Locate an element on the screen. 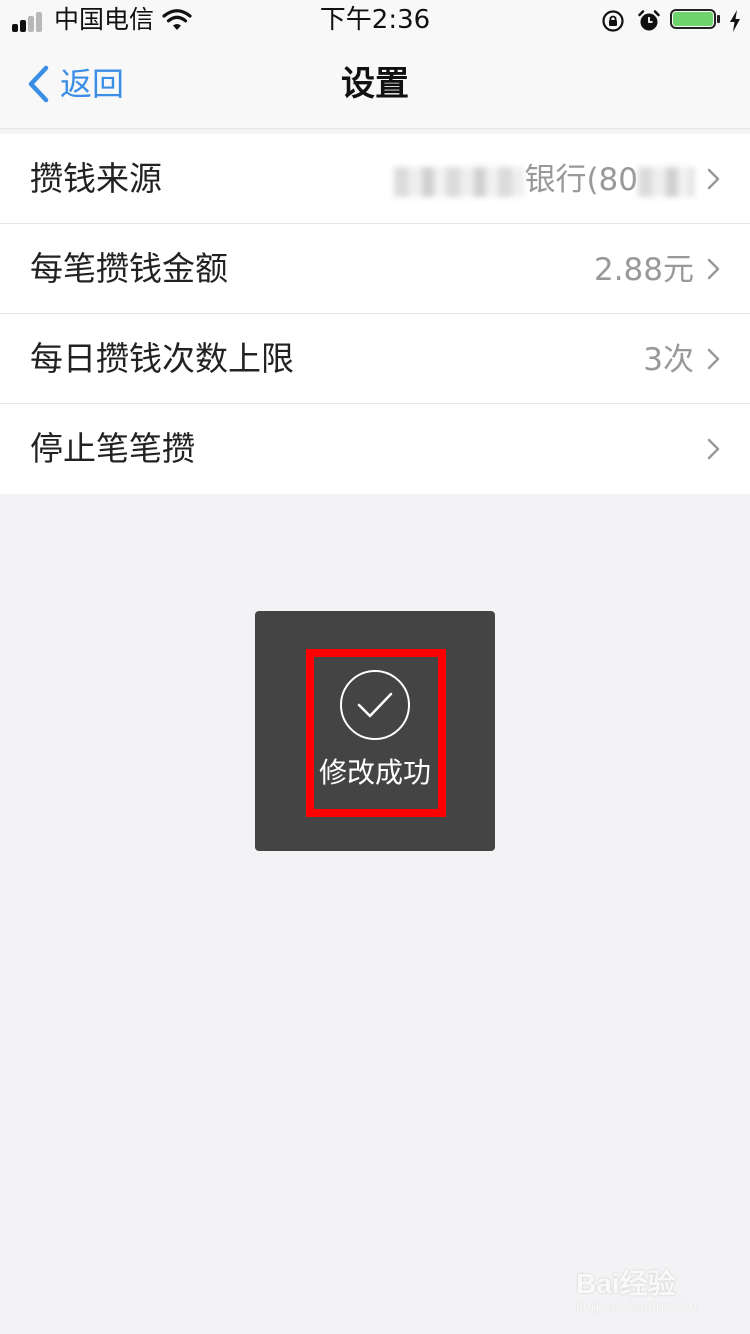  row-label: 每日攒钱次数上限 is located at coordinates (162, 358).